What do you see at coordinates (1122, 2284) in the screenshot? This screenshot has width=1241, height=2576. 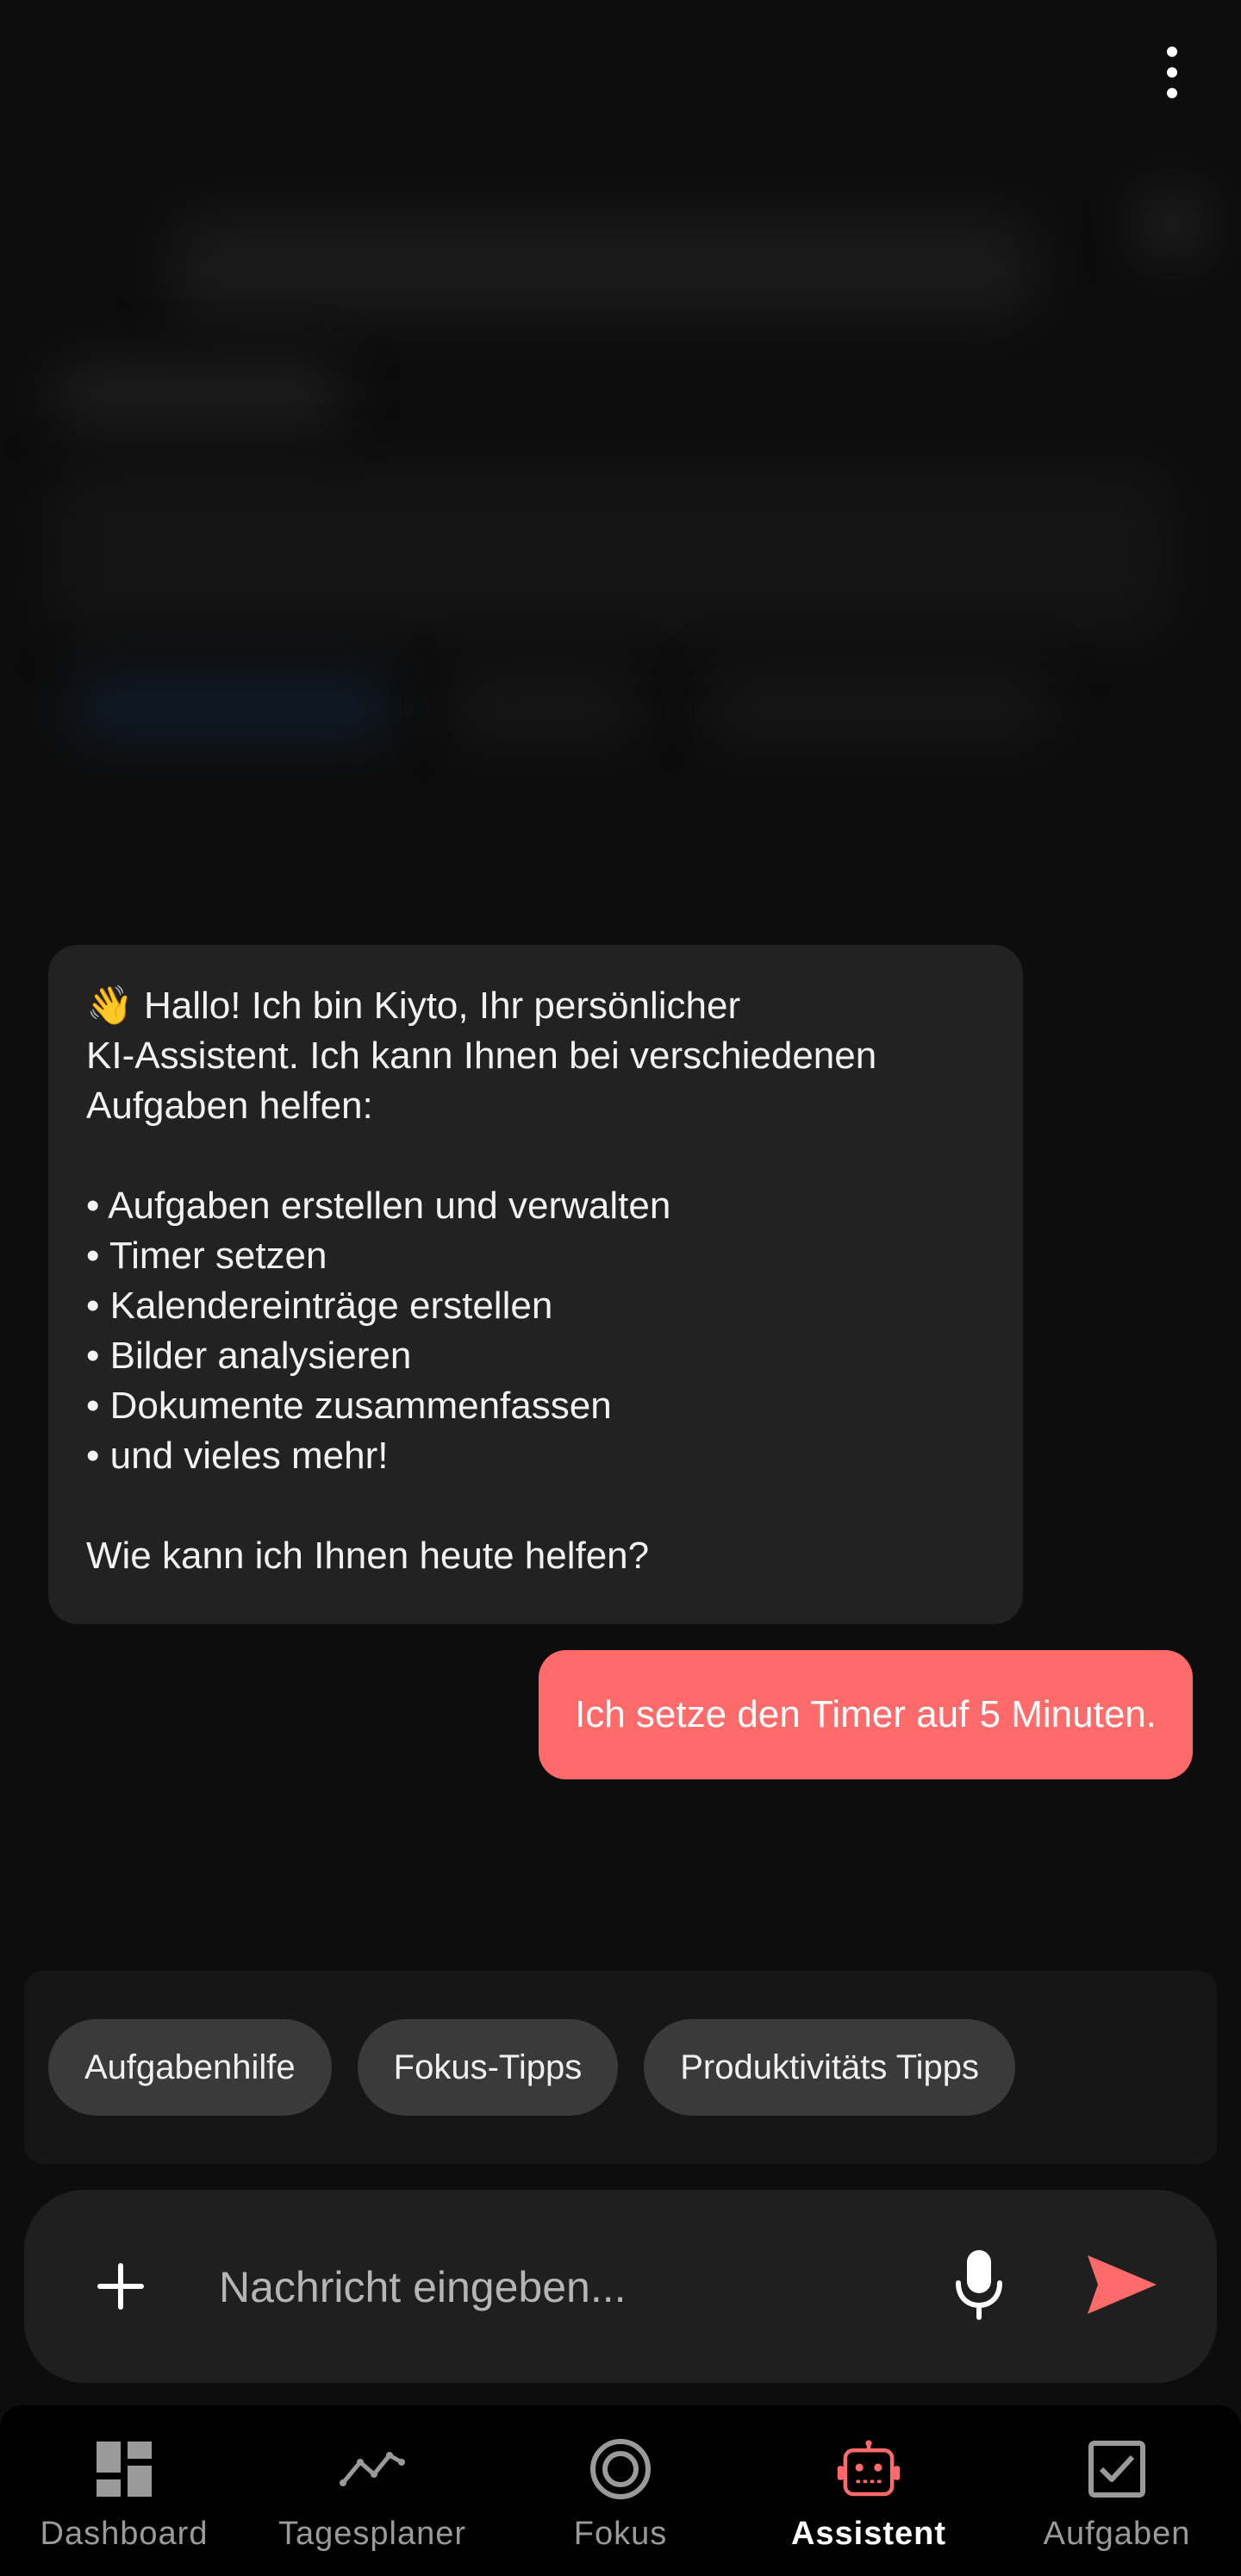 I see `send-icon` at bounding box center [1122, 2284].